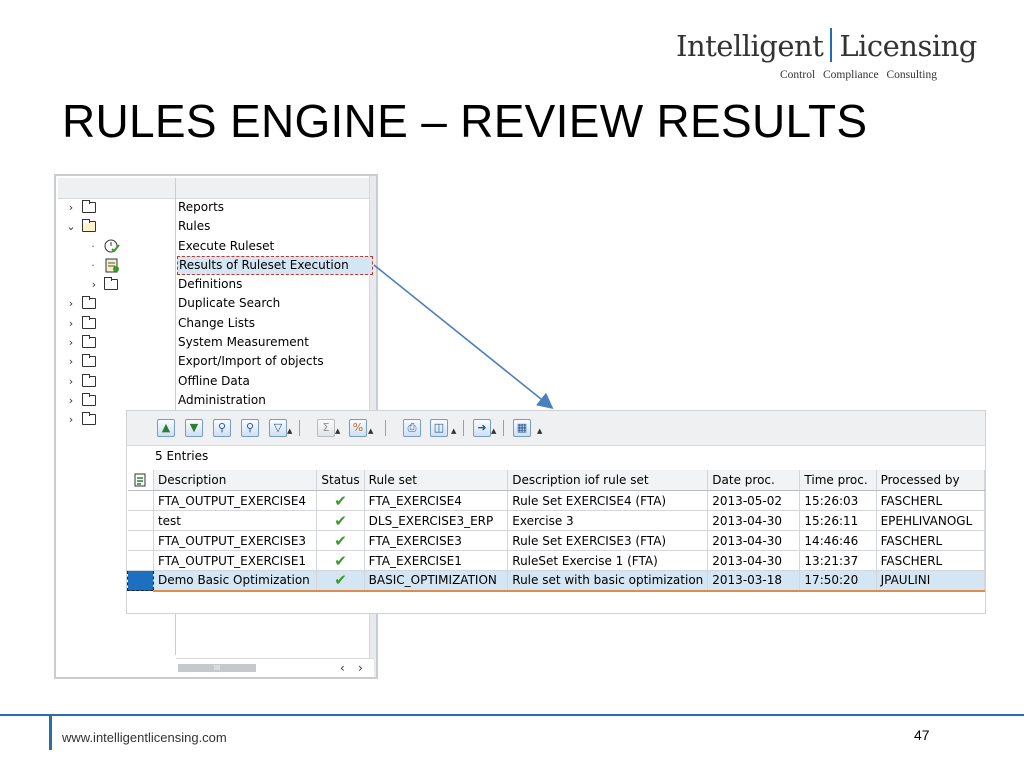 The width and height of the screenshot is (1024, 768). What do you see at coordinates (275, 667) in the screenshot?
I see `tree-horizontal-scrollbar: III ‹ ›` at bounding box center [275, 667].